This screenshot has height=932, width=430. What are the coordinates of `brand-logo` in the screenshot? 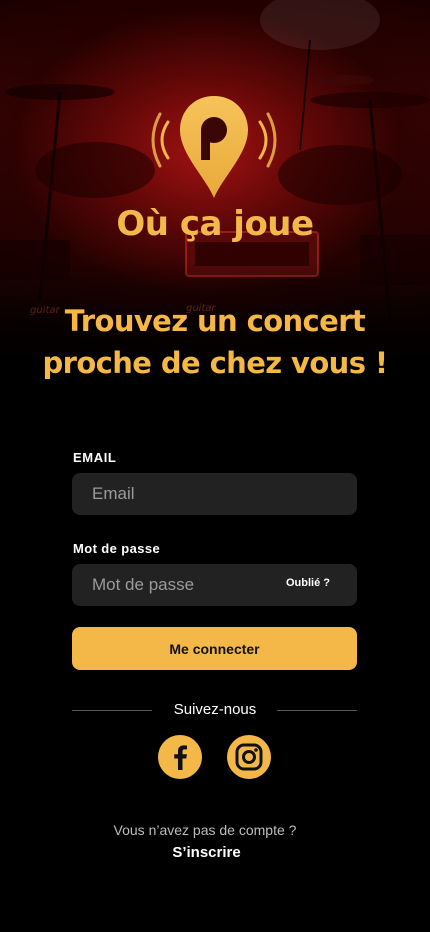 It's located at (214, 148).